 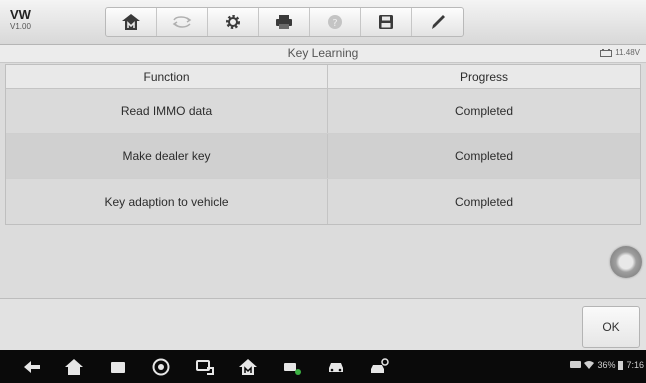 I want to click on voltage-value: 11.48V, so click(x=627, y=52).